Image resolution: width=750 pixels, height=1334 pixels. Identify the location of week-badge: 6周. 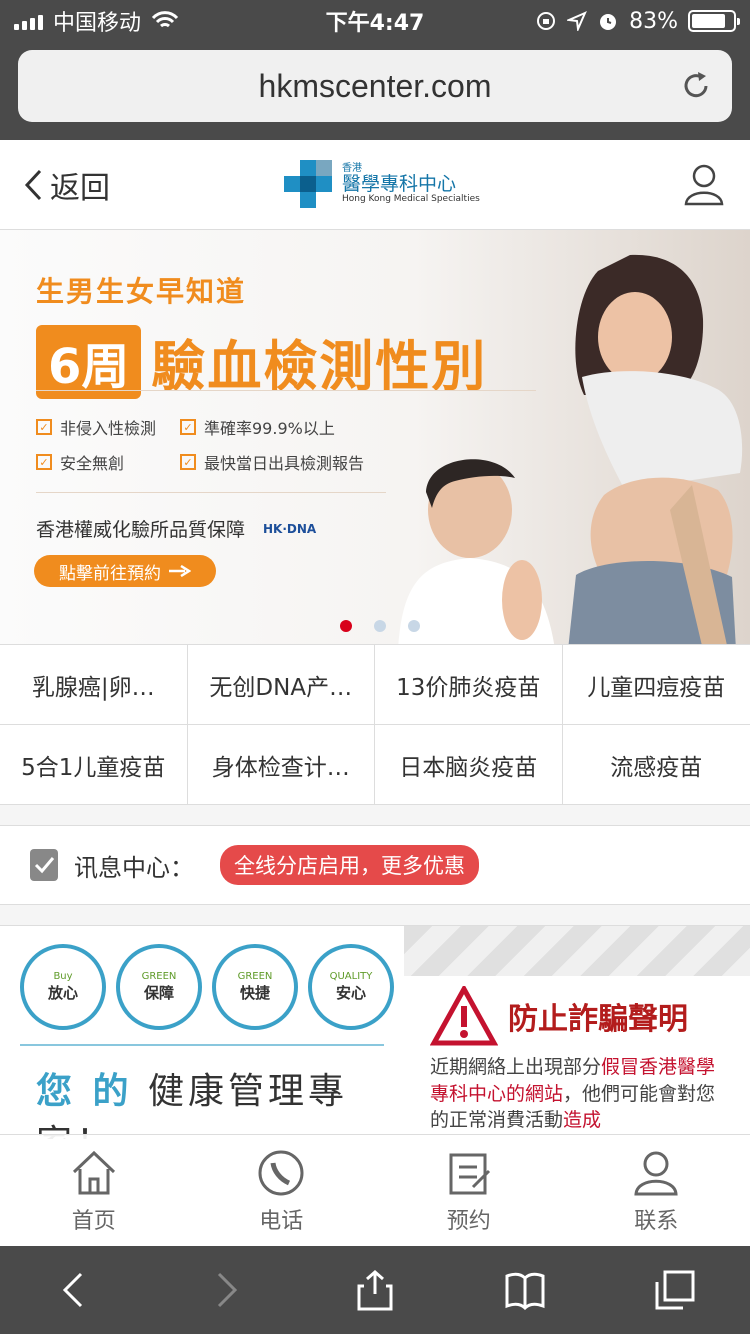
(89, 361).